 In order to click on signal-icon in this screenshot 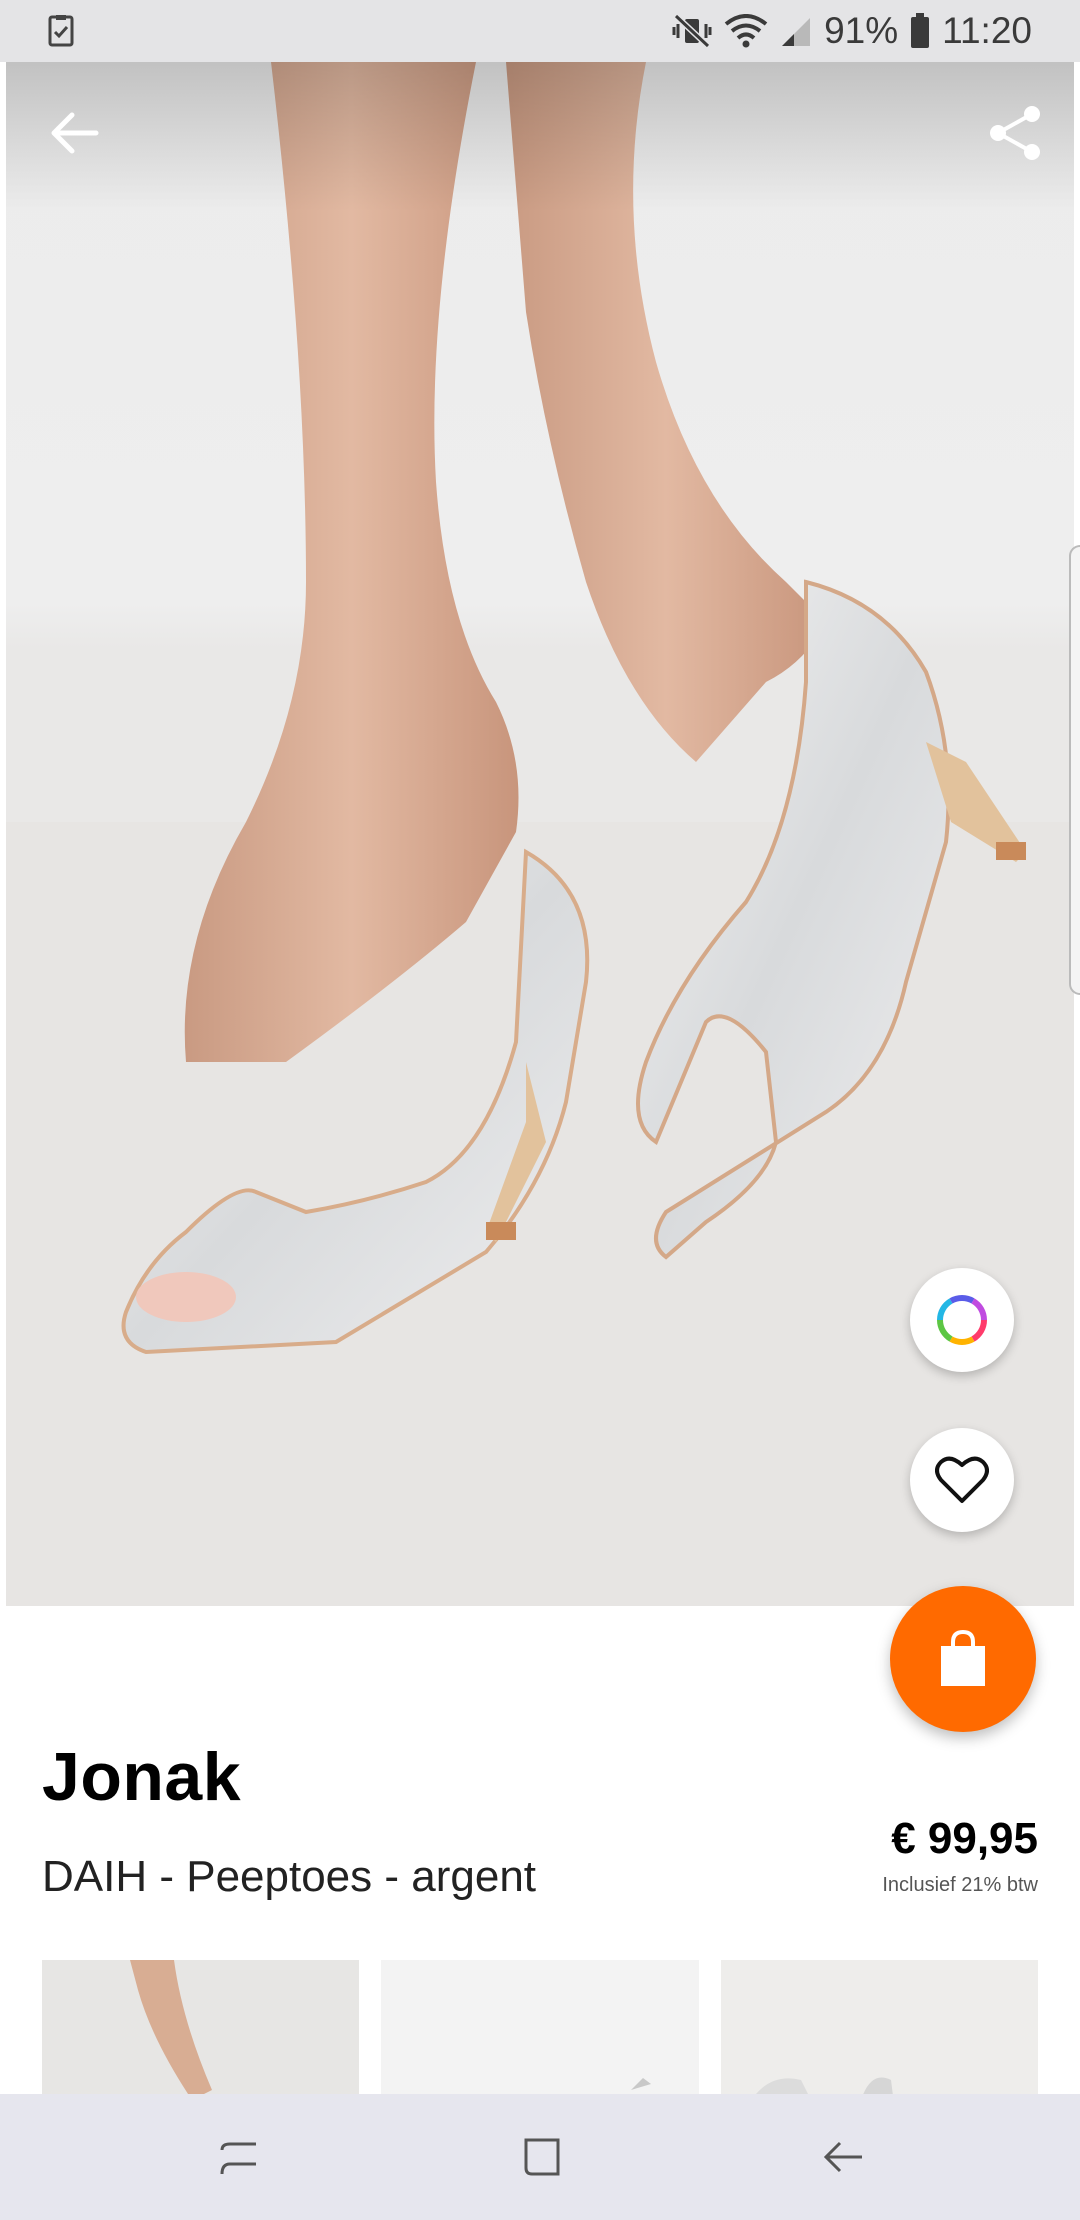, I will do `click(796, 31)`.